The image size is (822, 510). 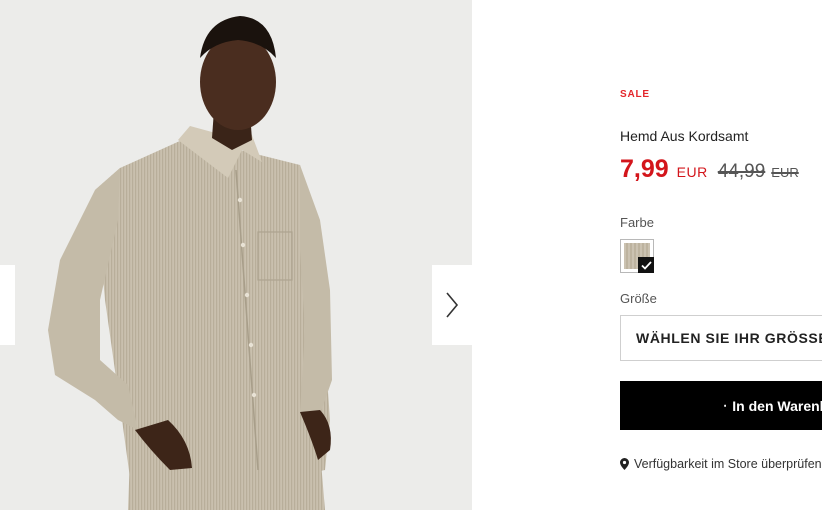 I want to click on next-image-button, so click(x=452, y=305).